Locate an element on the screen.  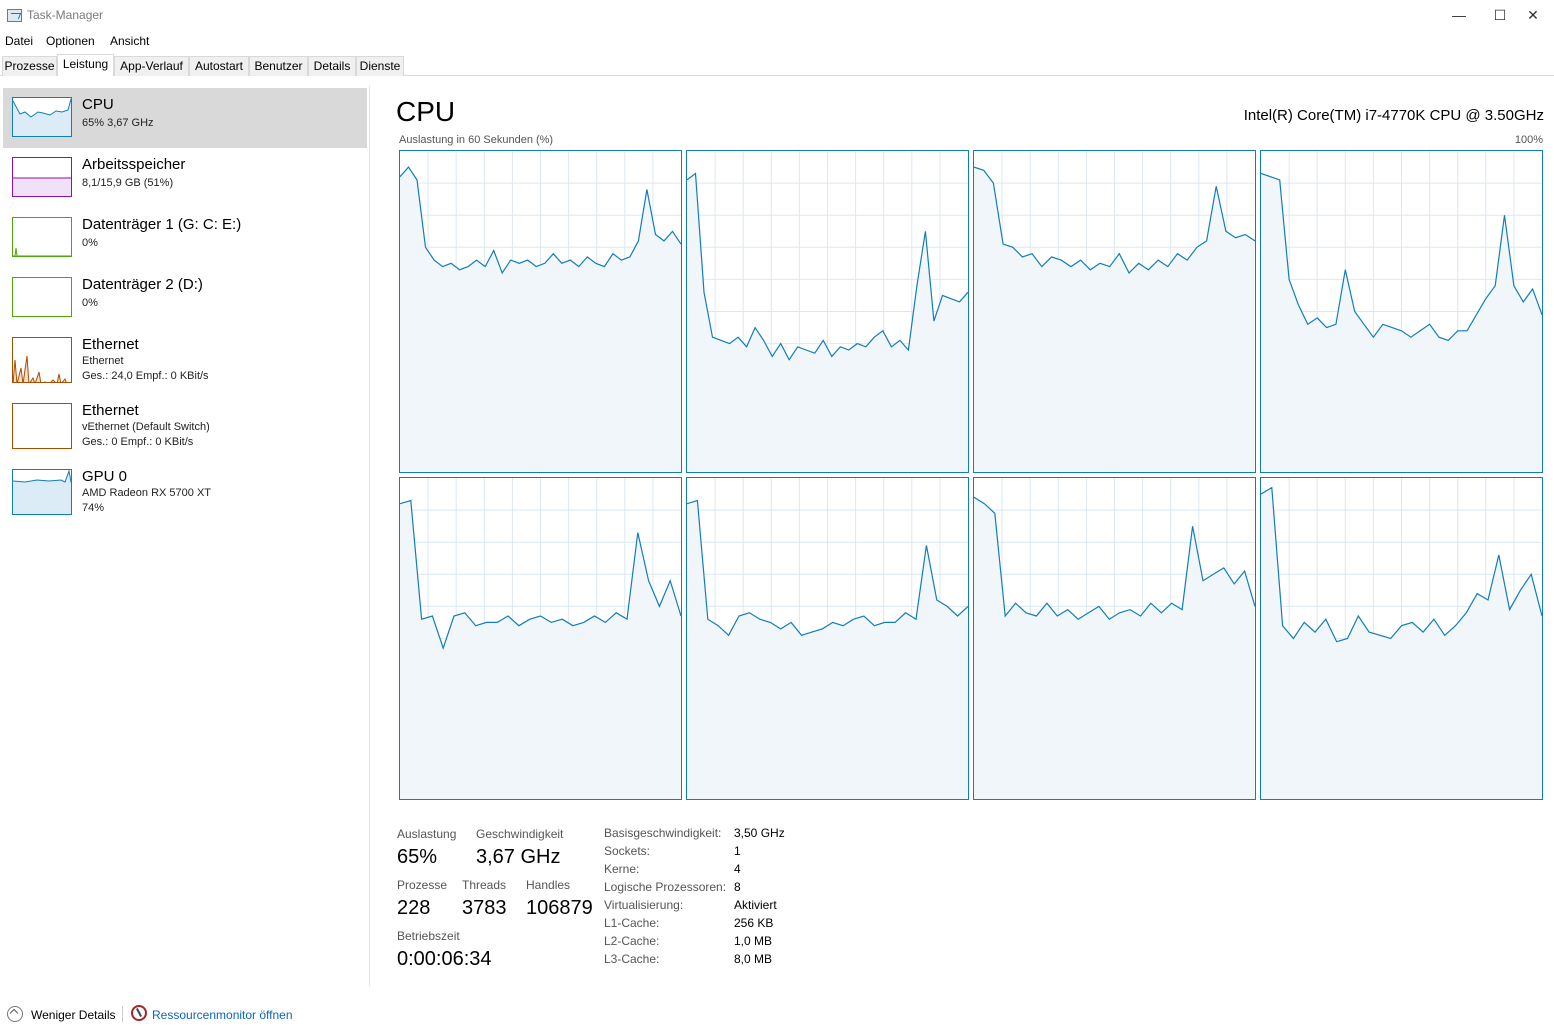
handles-label: Handles is located at coordinates (548, 885).